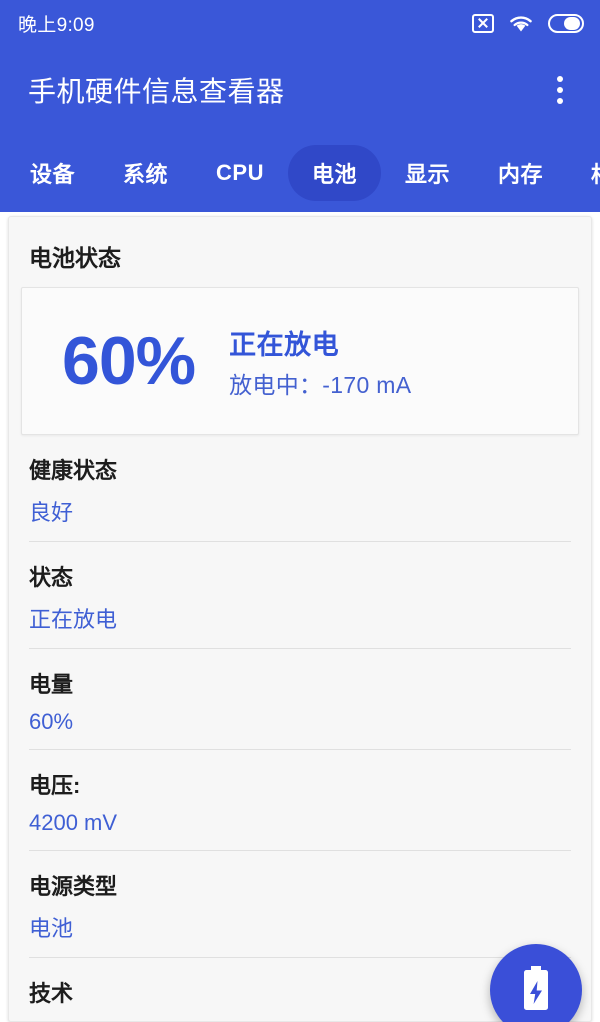 The height and width of the screenshot is (1022, 600). What do you see at coordinates (572, 23) in the screenshot?
I see `battery-level-fill` at bounding box center [572, 23].